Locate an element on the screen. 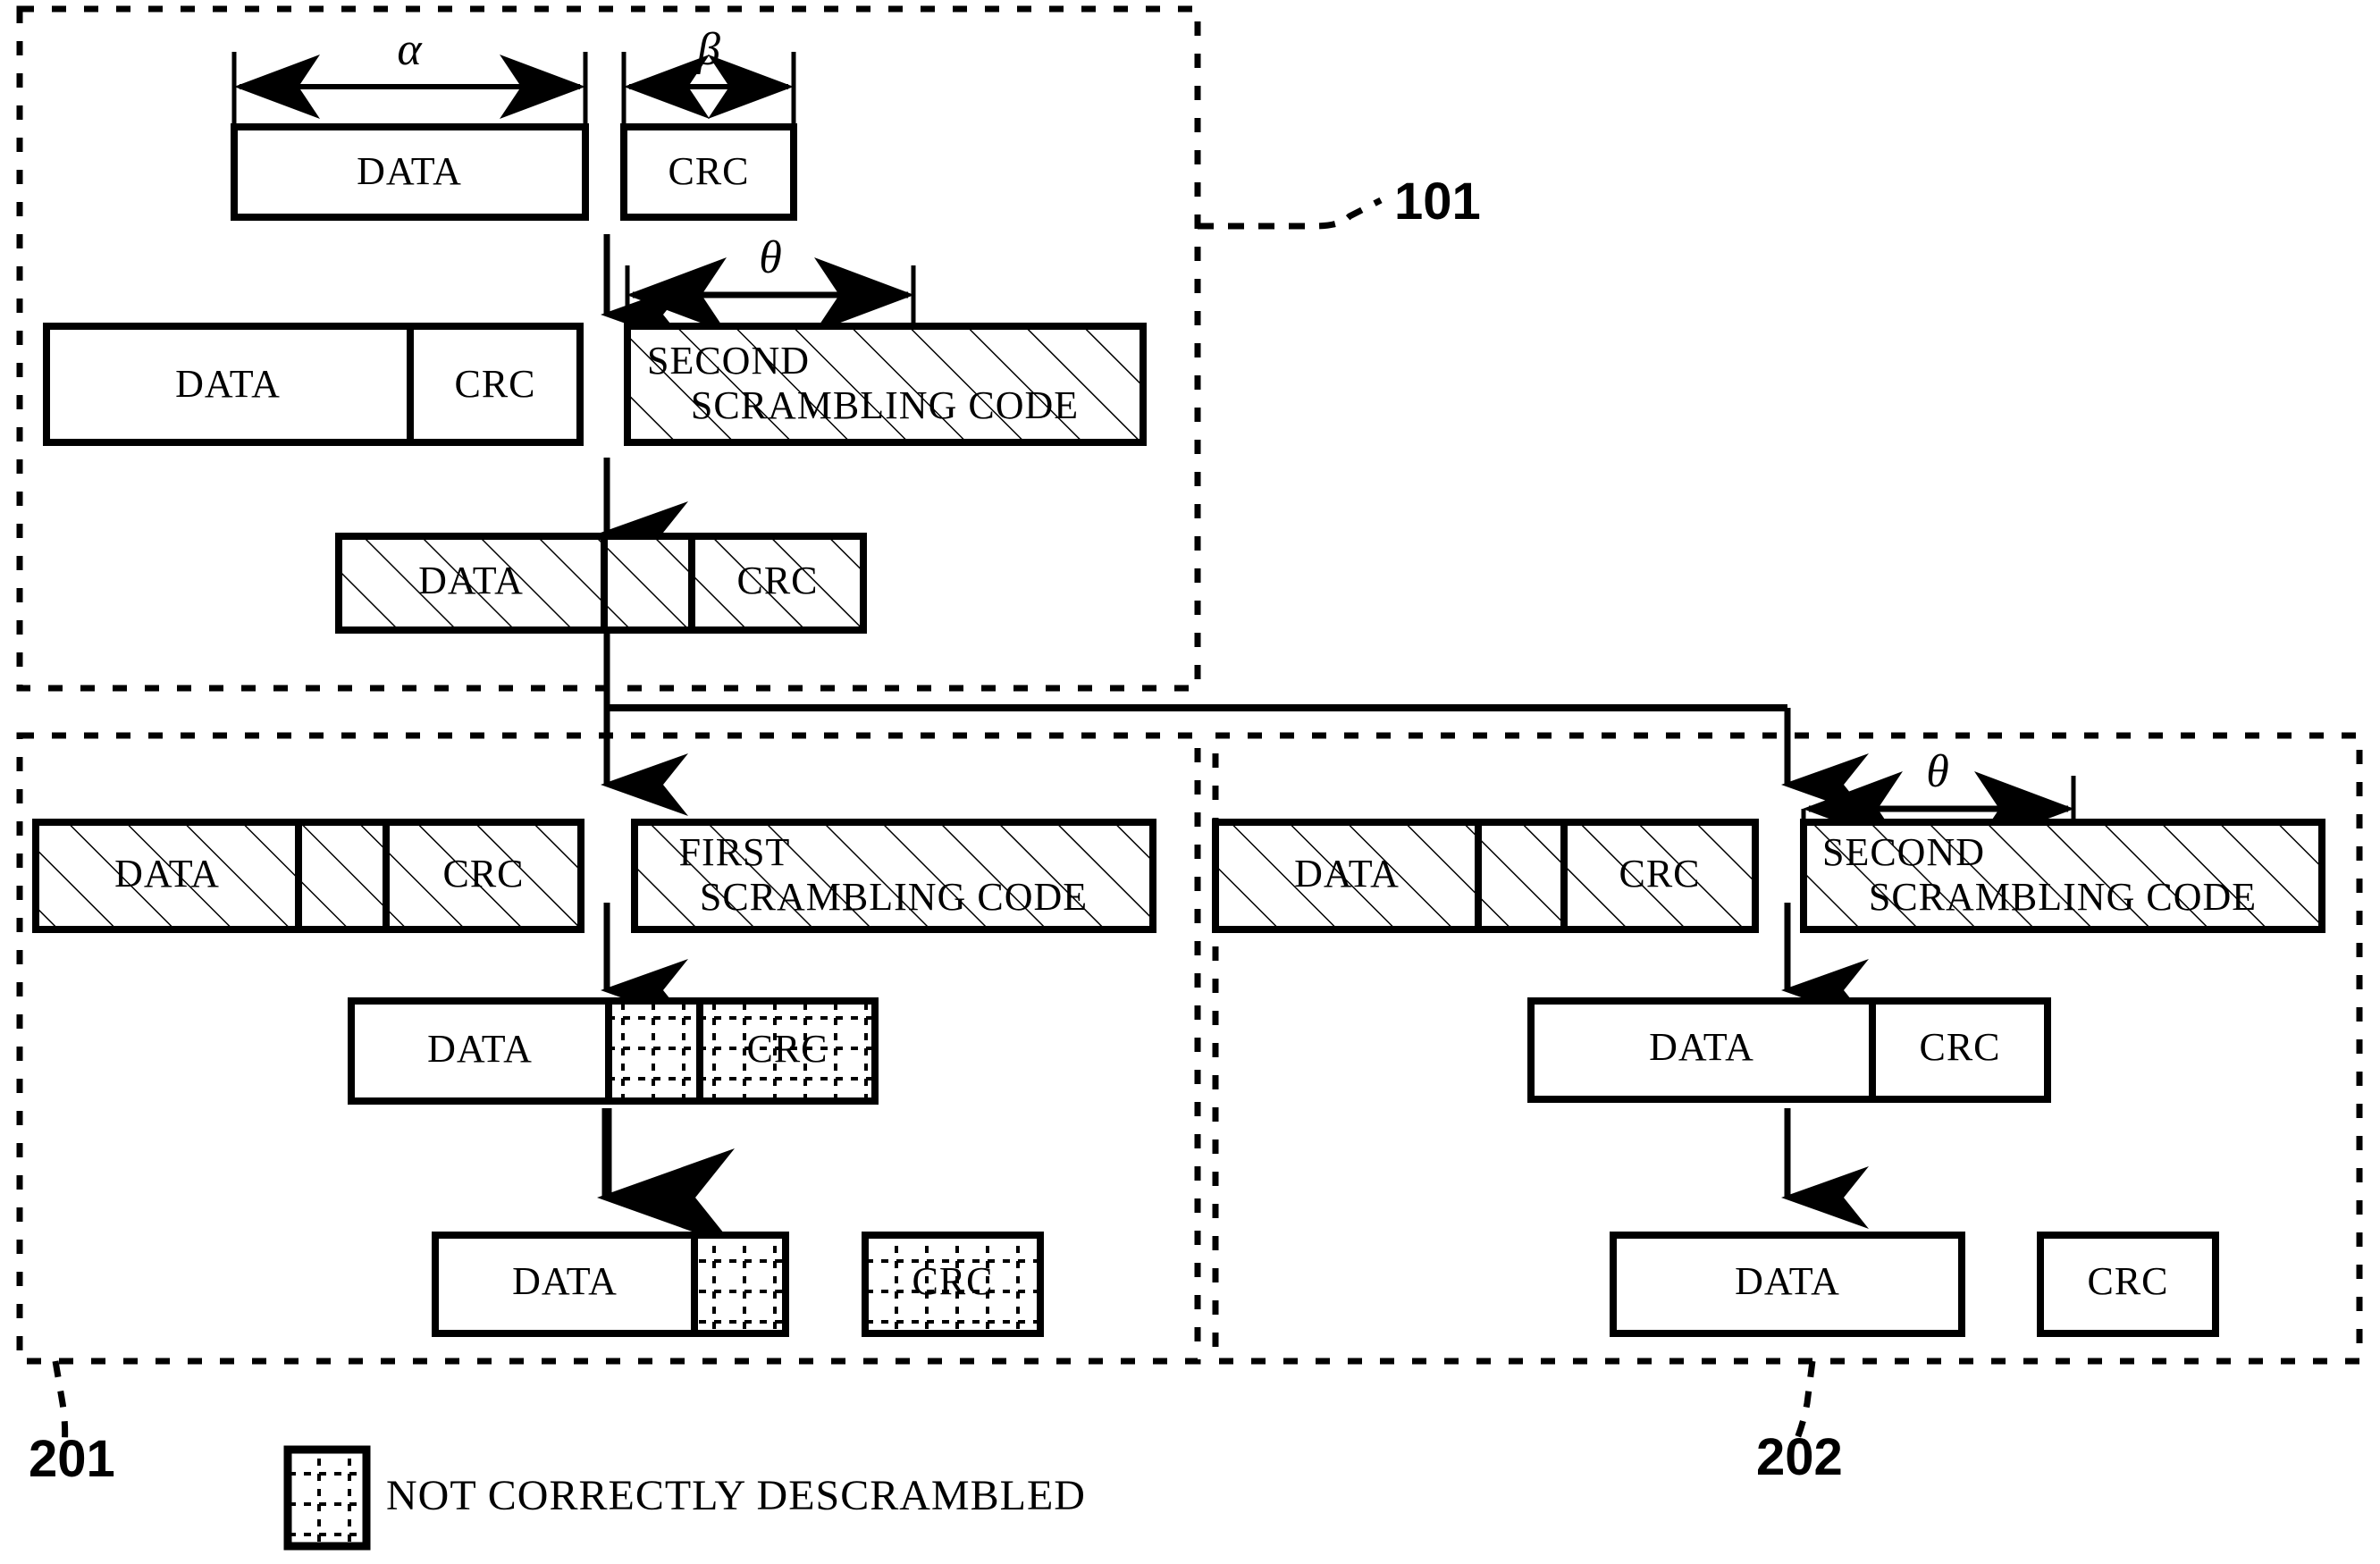  label-crc-p101-r3: CRC is located at coordinates (777, 580).